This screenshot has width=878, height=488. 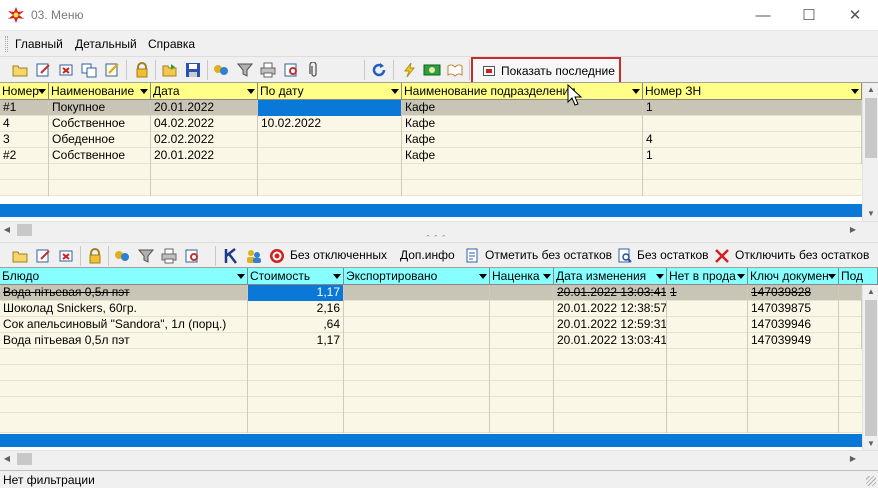 I want to click on col-header-not-on-sale: Нет в прода, so click(x=707, y=276).